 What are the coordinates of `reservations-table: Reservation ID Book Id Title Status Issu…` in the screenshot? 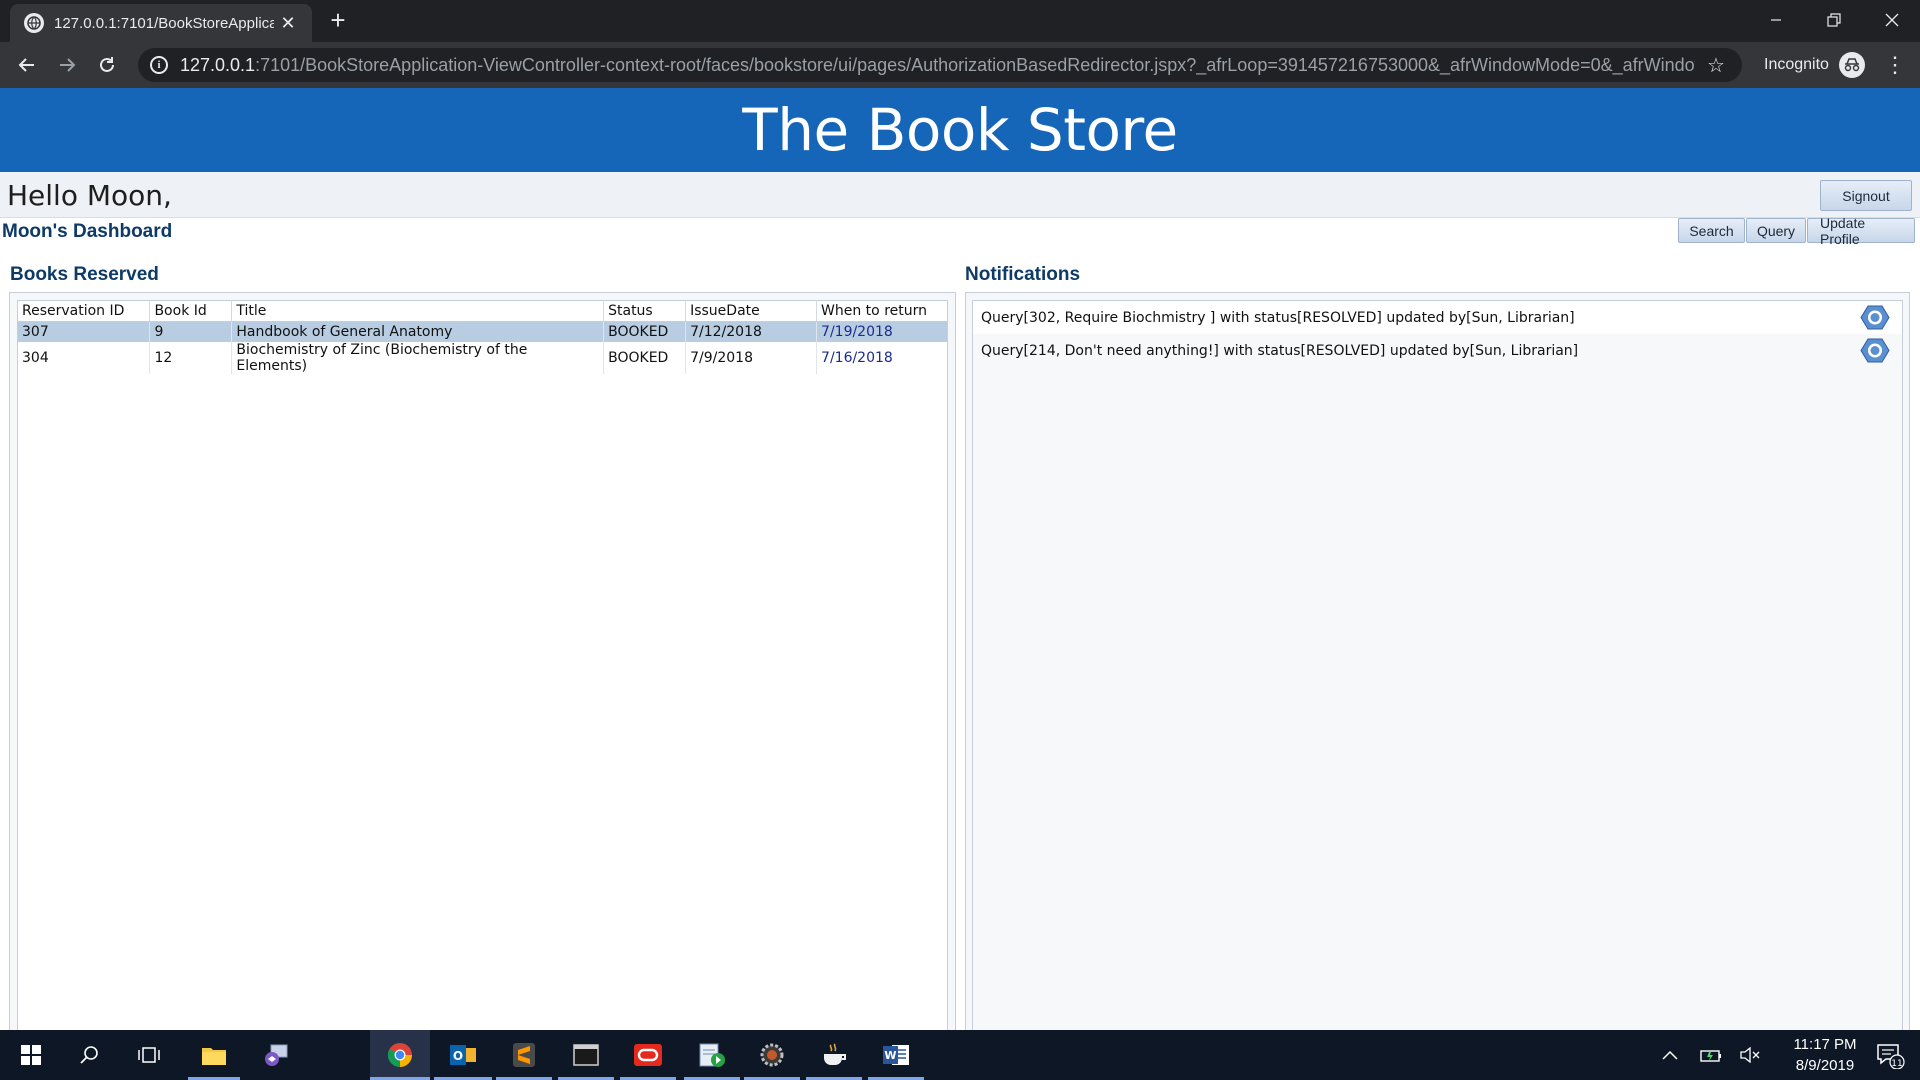 It's located at (482, 337).